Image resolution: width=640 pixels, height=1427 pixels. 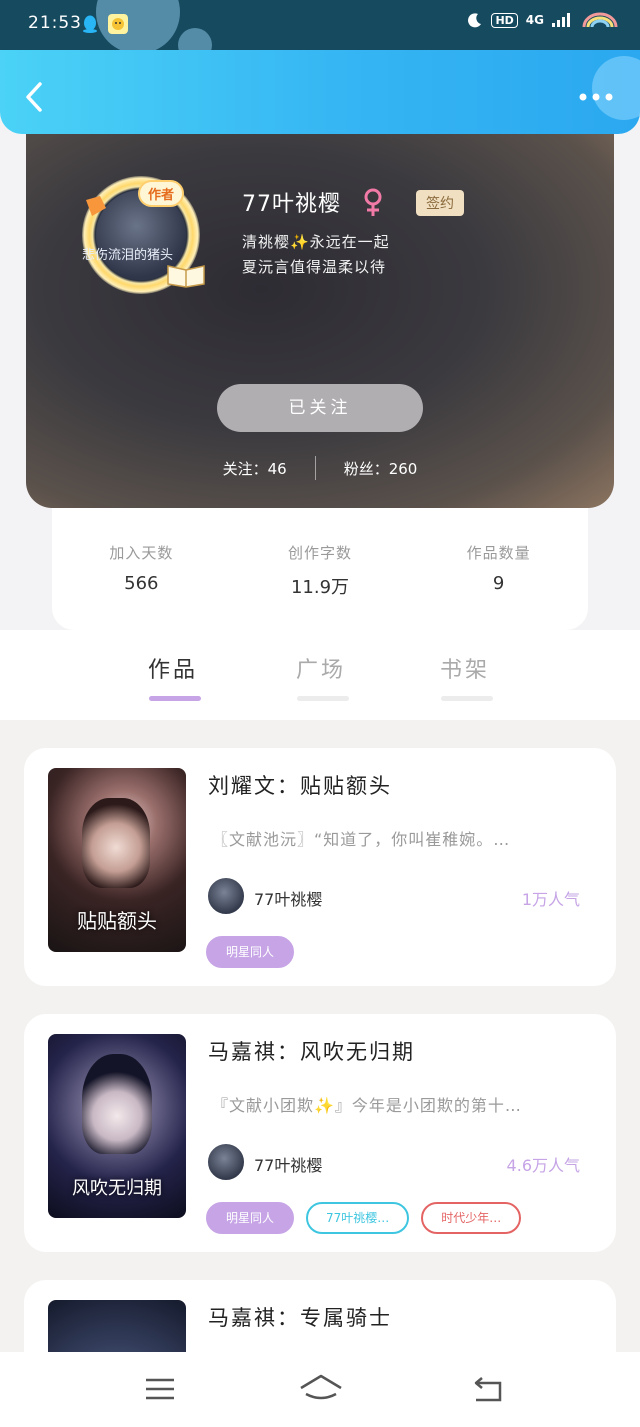 What do you see at coordinates (160, 1389) in the screenshot?
I see `menu-icon` at bounding box center [160, 1389].